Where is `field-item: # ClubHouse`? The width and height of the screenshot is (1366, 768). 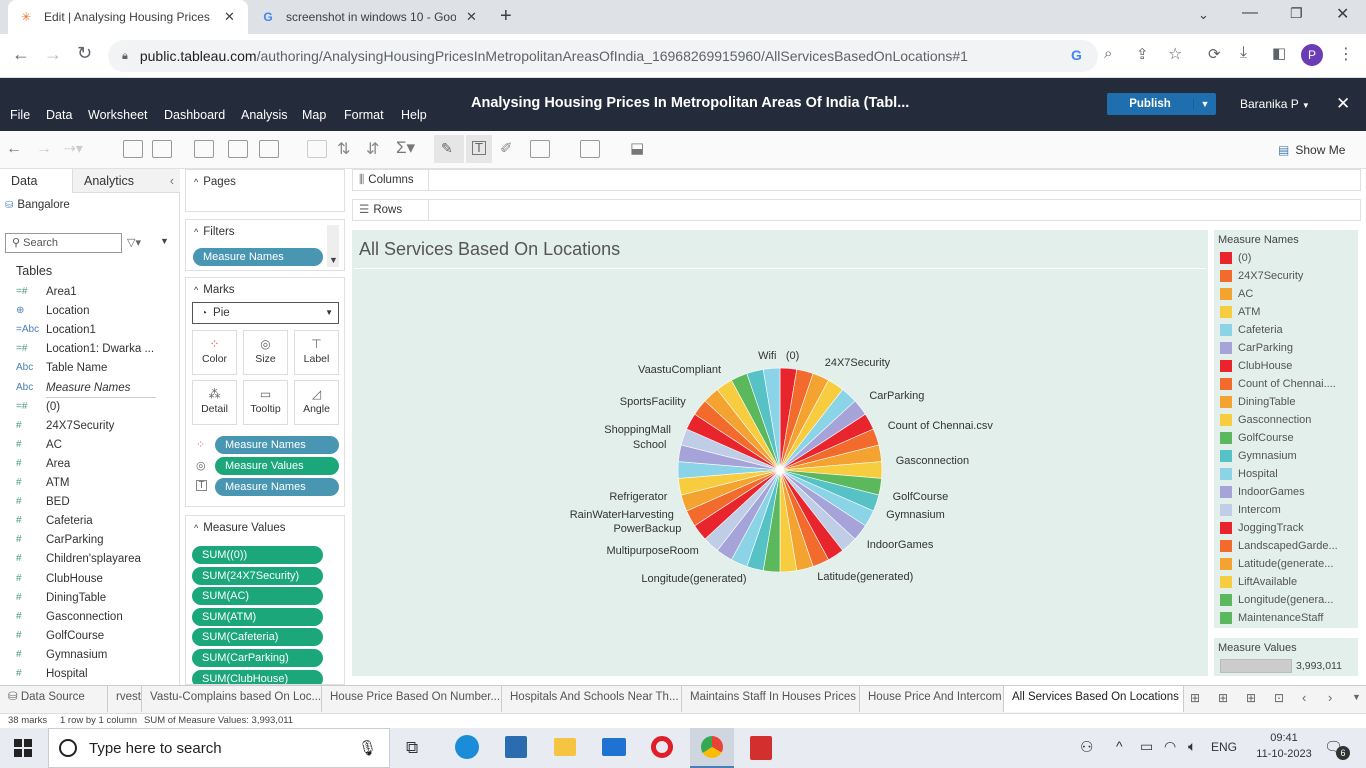
field-item: # ClubHouse is located at coordinates (59, 579).